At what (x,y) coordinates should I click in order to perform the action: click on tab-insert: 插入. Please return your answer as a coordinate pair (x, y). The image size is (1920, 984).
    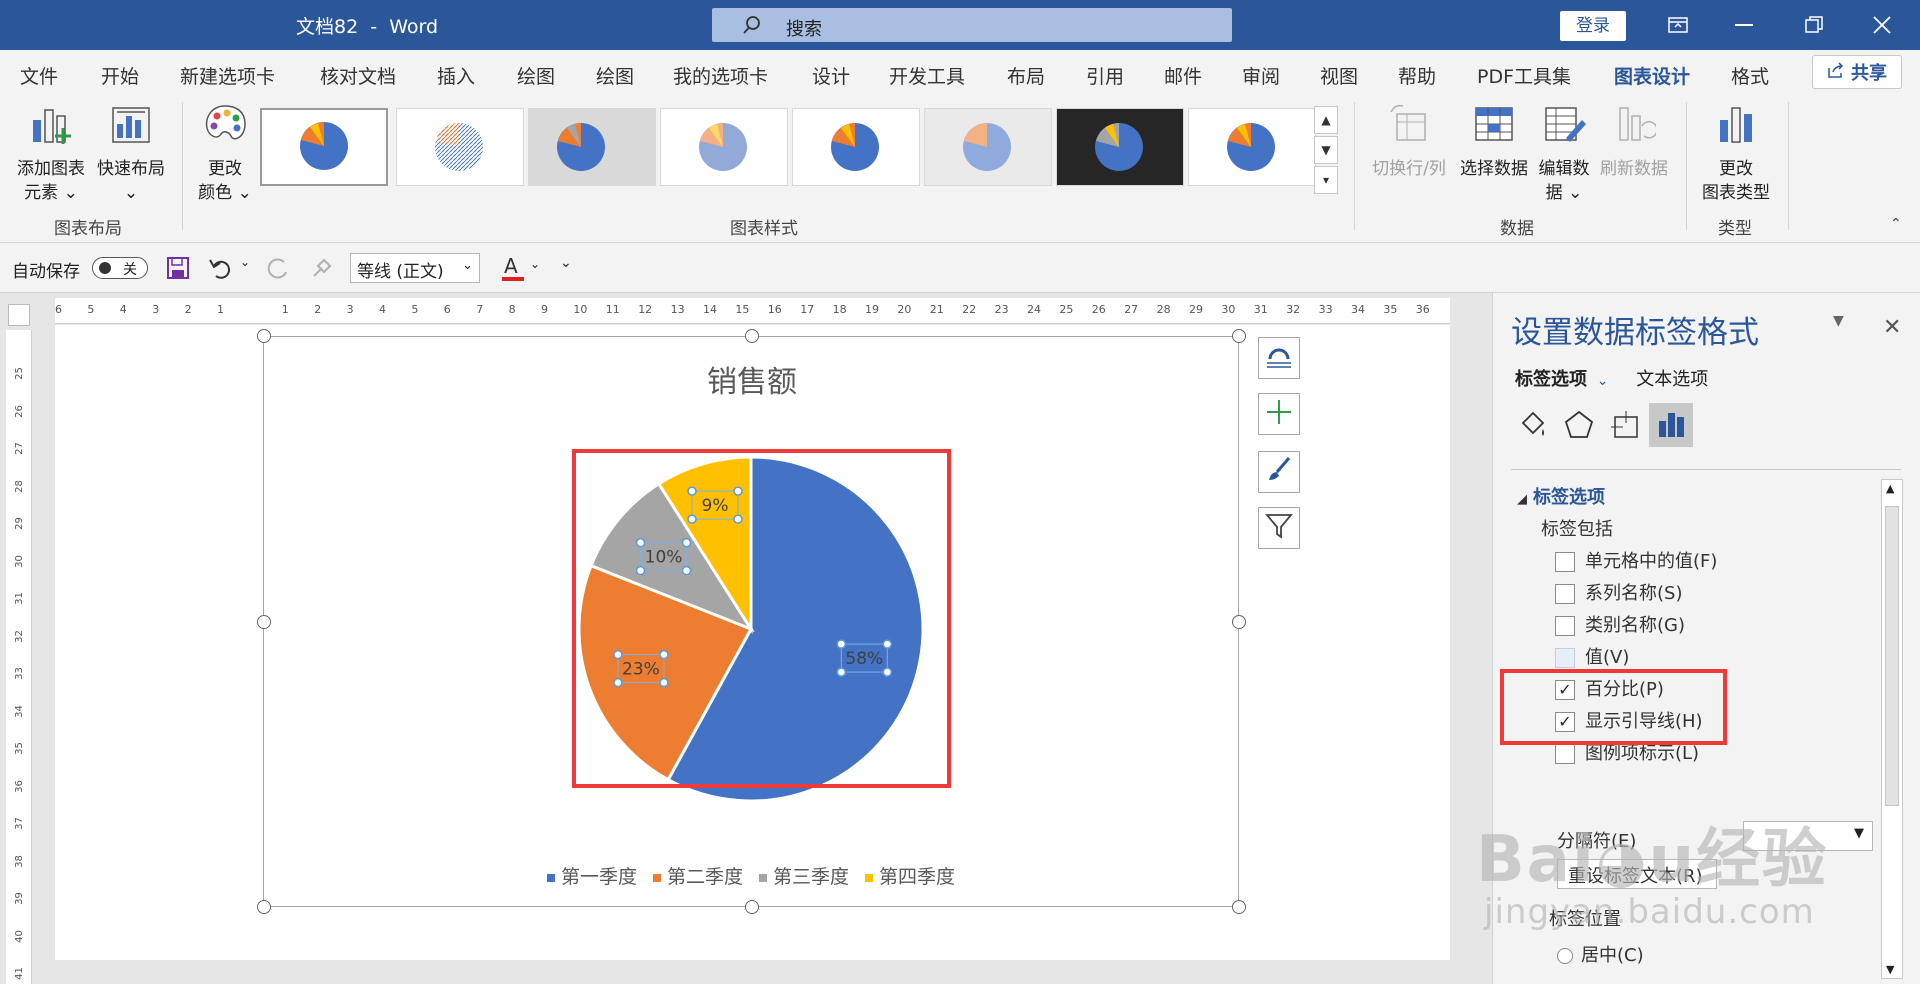
    Looking at the image, I should click on (456, 75).